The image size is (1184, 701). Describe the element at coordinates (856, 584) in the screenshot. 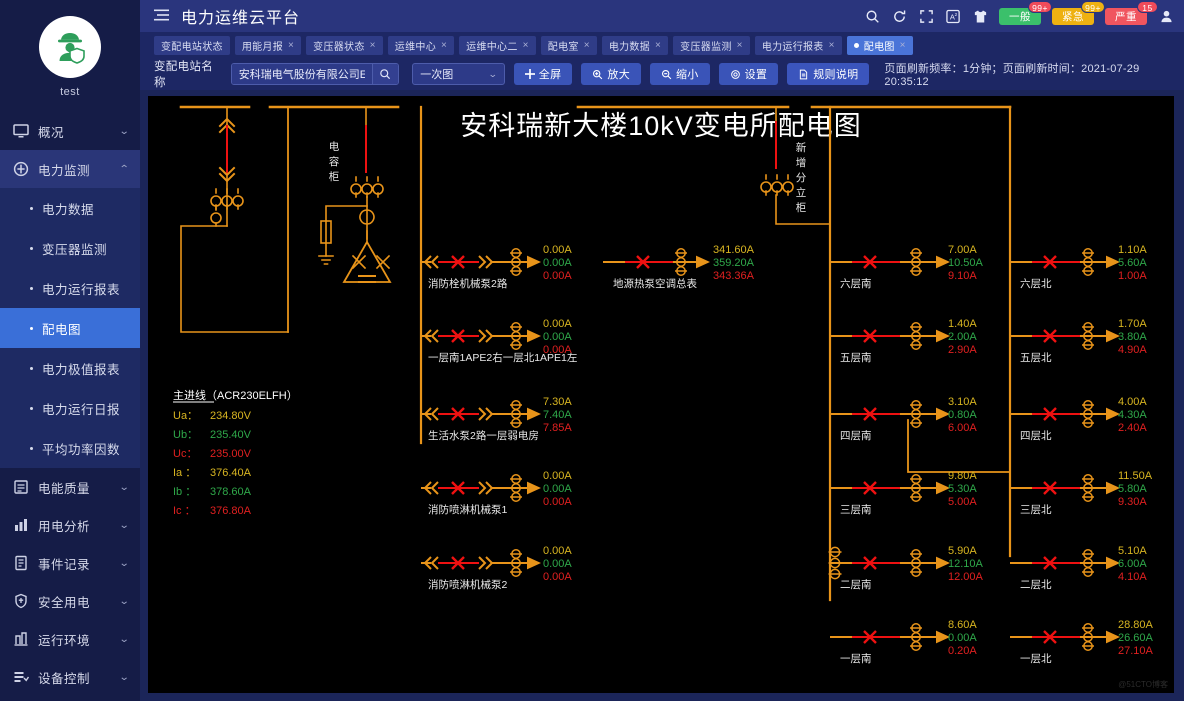

I see `feeder-label: 二层南` at that location.